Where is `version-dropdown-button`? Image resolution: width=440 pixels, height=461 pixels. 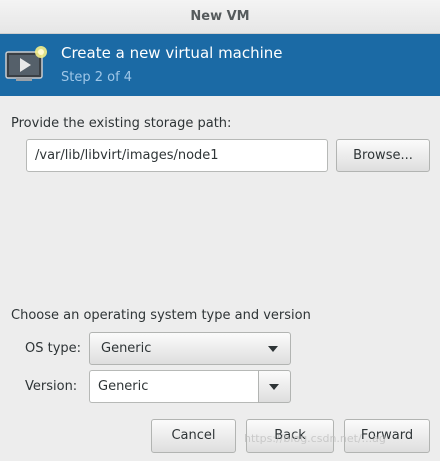 version-dropdown-button is located at coordinates (274, 386).